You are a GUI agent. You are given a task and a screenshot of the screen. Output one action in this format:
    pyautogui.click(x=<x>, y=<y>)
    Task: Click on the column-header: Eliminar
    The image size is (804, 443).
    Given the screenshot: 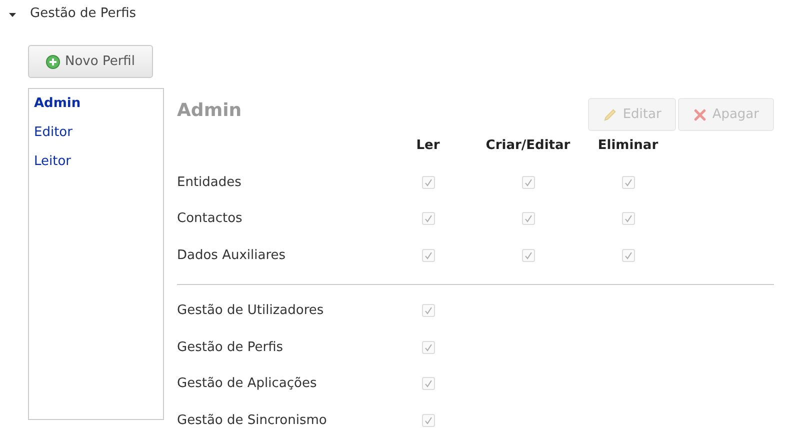 What is the action you would take?
    pyautogui.click(x=628, y=146)
    